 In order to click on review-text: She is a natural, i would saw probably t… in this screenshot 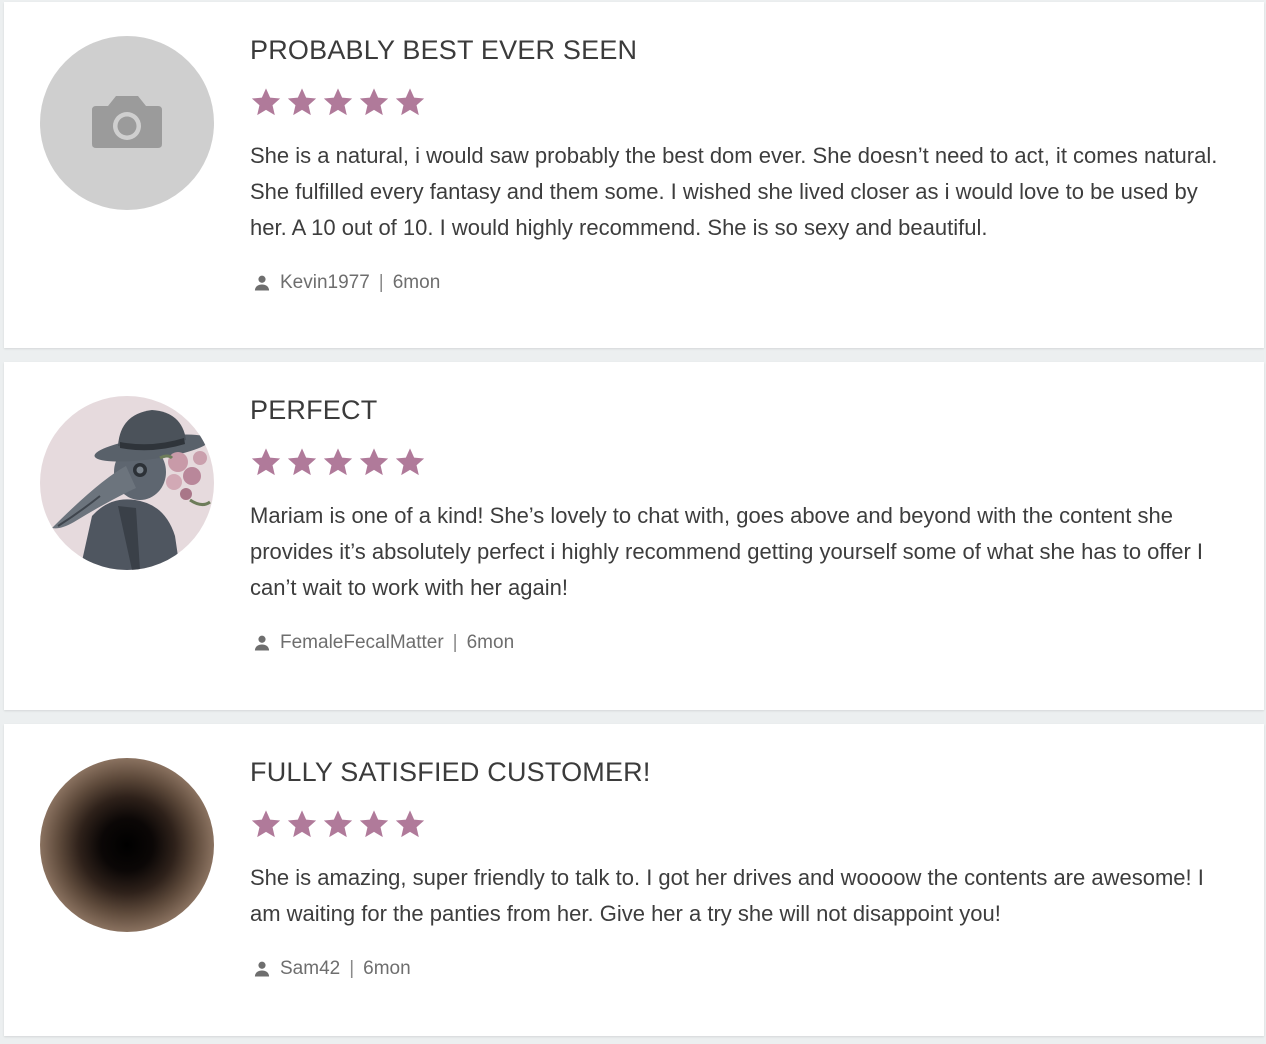, I will do `click(734, 191)`.